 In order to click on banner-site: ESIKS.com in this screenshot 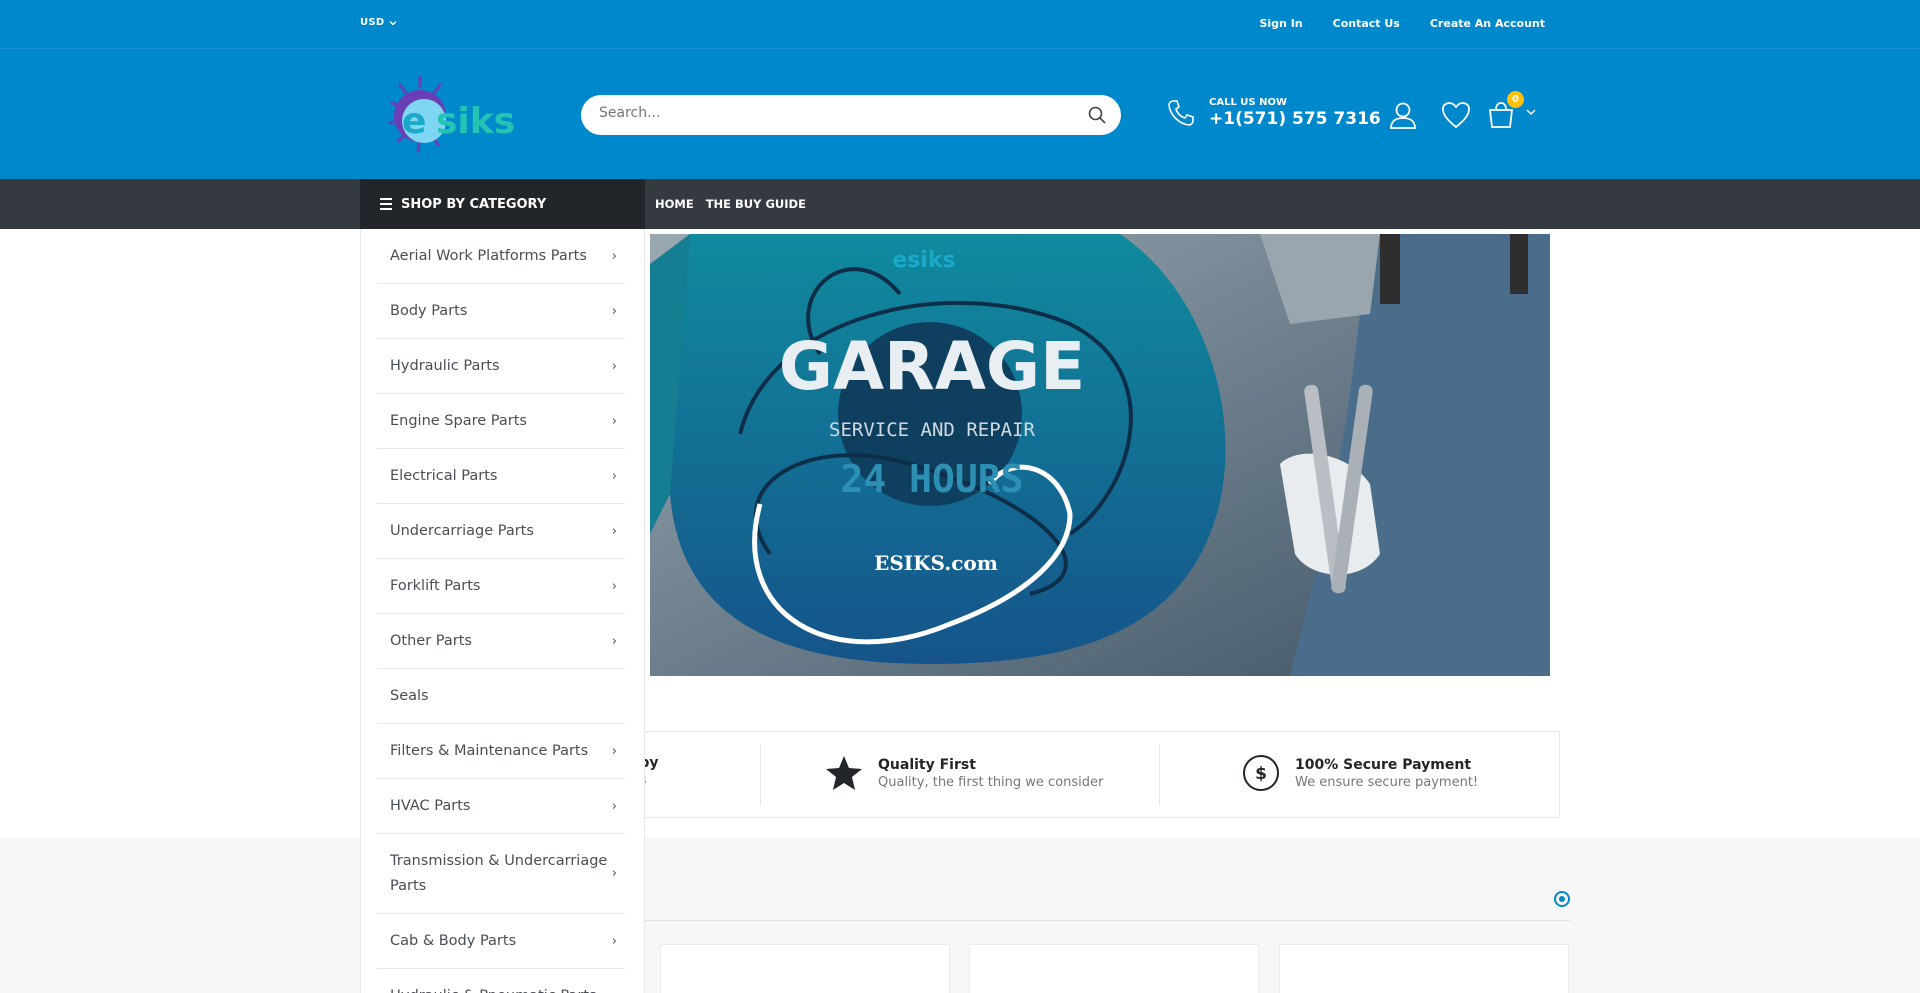, I will do `click(936, 563)`.